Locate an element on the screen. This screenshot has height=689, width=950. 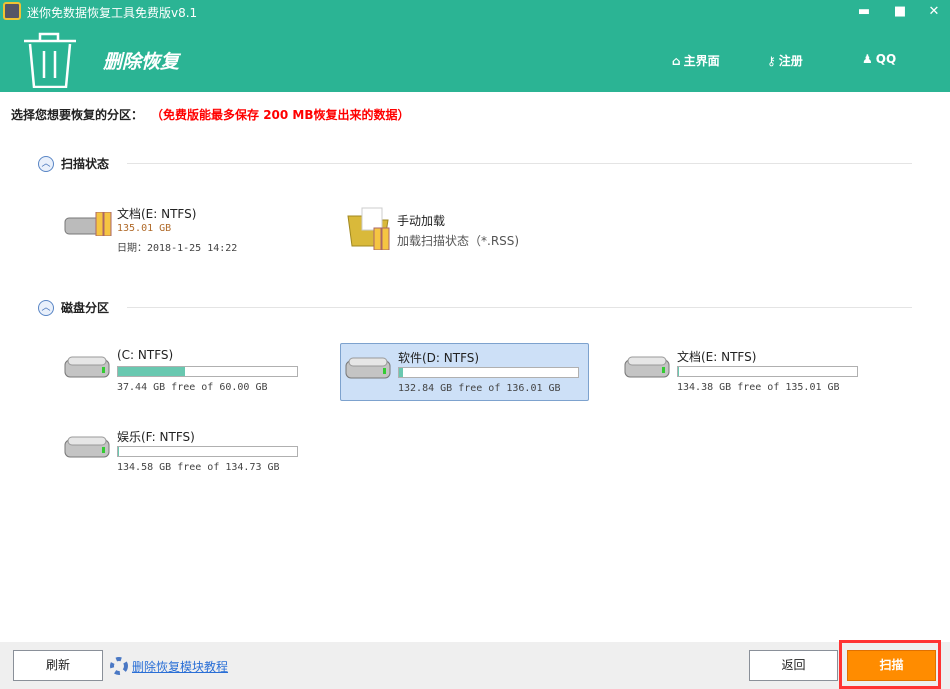
section-scan-state: ︿ 扫描状态 is located at coordinates (475, 163).